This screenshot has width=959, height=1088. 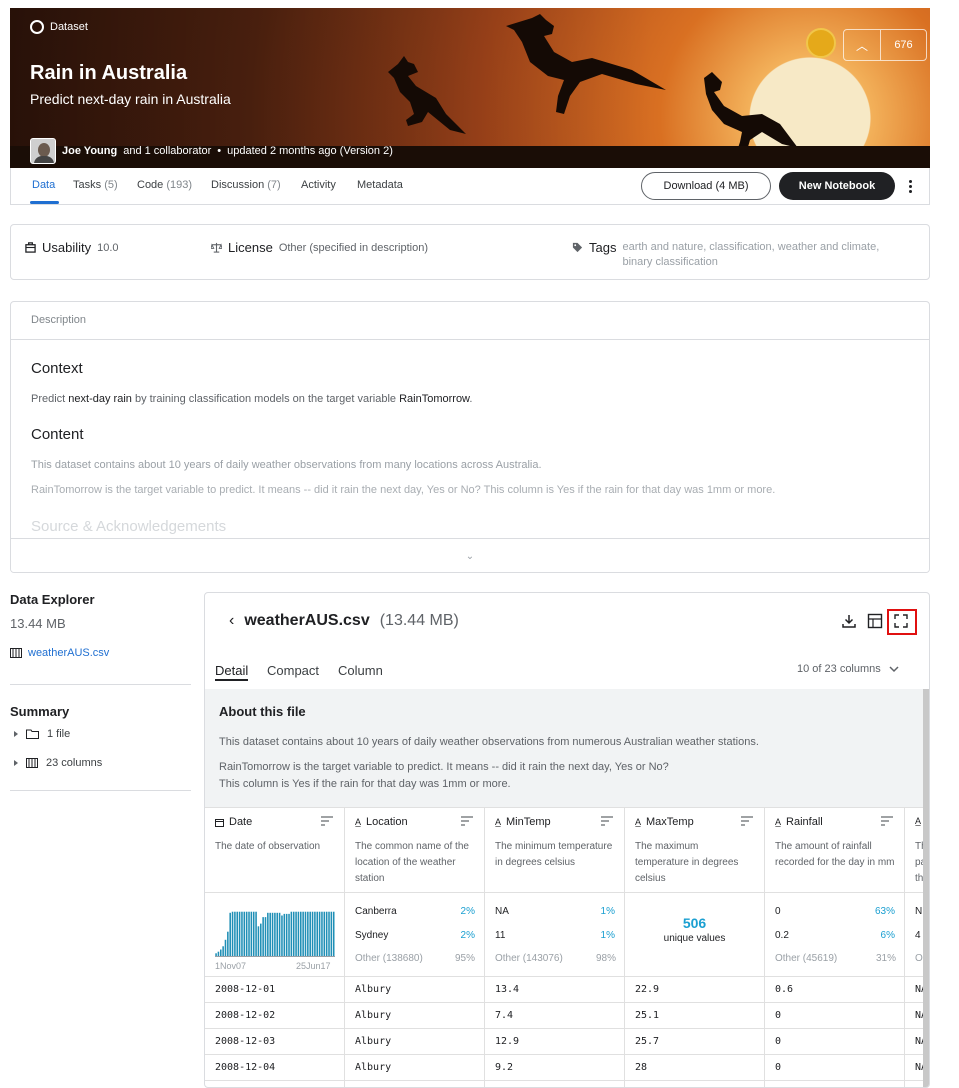 What do you see at coordinates (470, 555) in the screenshot?
I see `expand-description-button: ⌄` at bounding box center [470, 555].